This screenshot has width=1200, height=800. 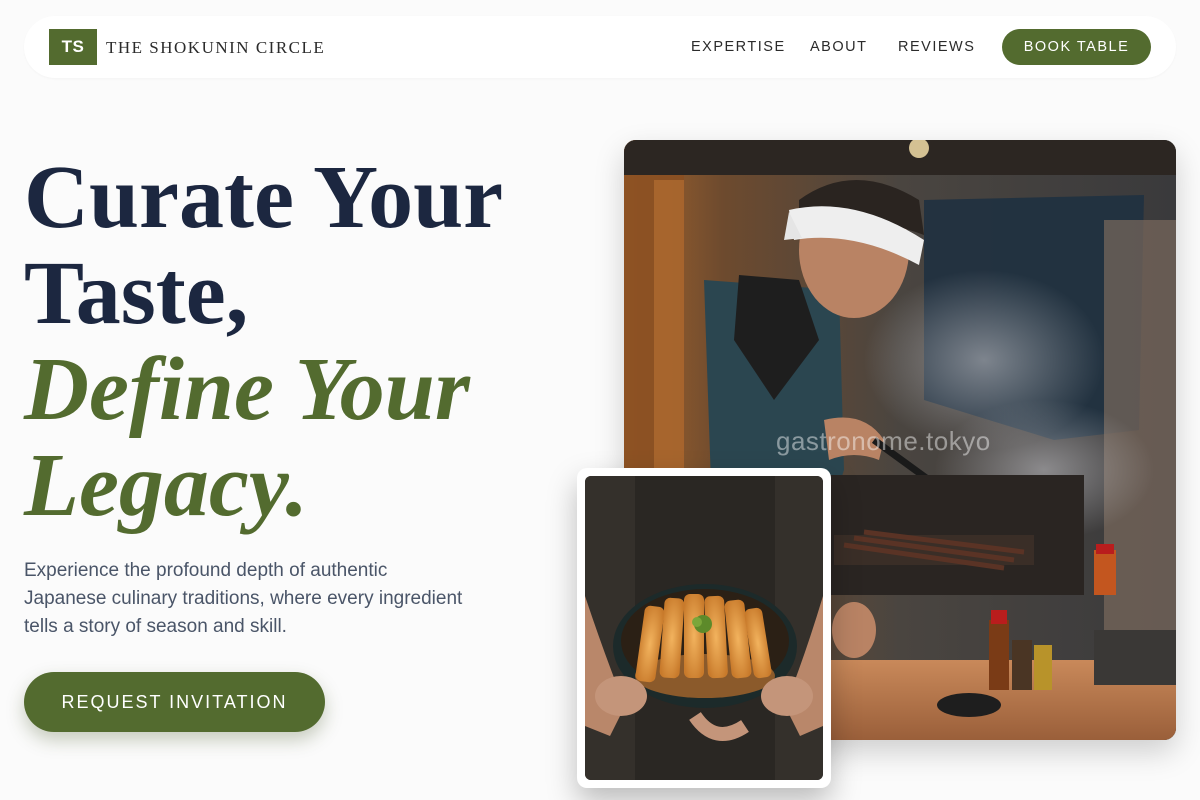 I want to click on book-table-button: BOOK TABLE, so click(x=1076, y=47).